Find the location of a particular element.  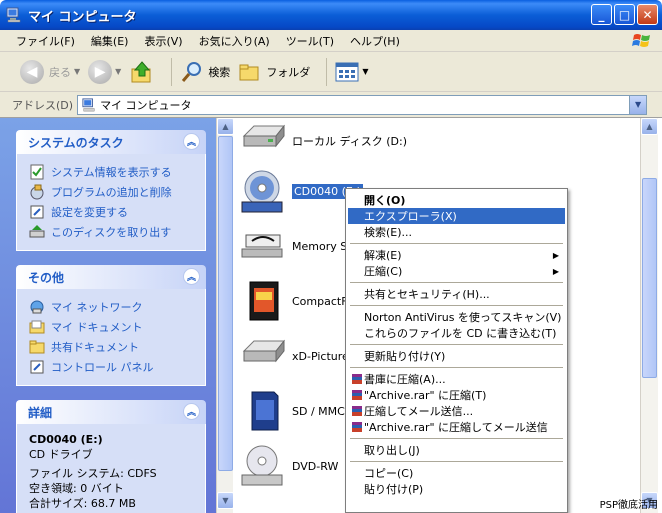

toolbar: ◀ 戻る ▼ ▶ ▼ 検索 フォルダ ▼ is located at coordinates (331, 72).